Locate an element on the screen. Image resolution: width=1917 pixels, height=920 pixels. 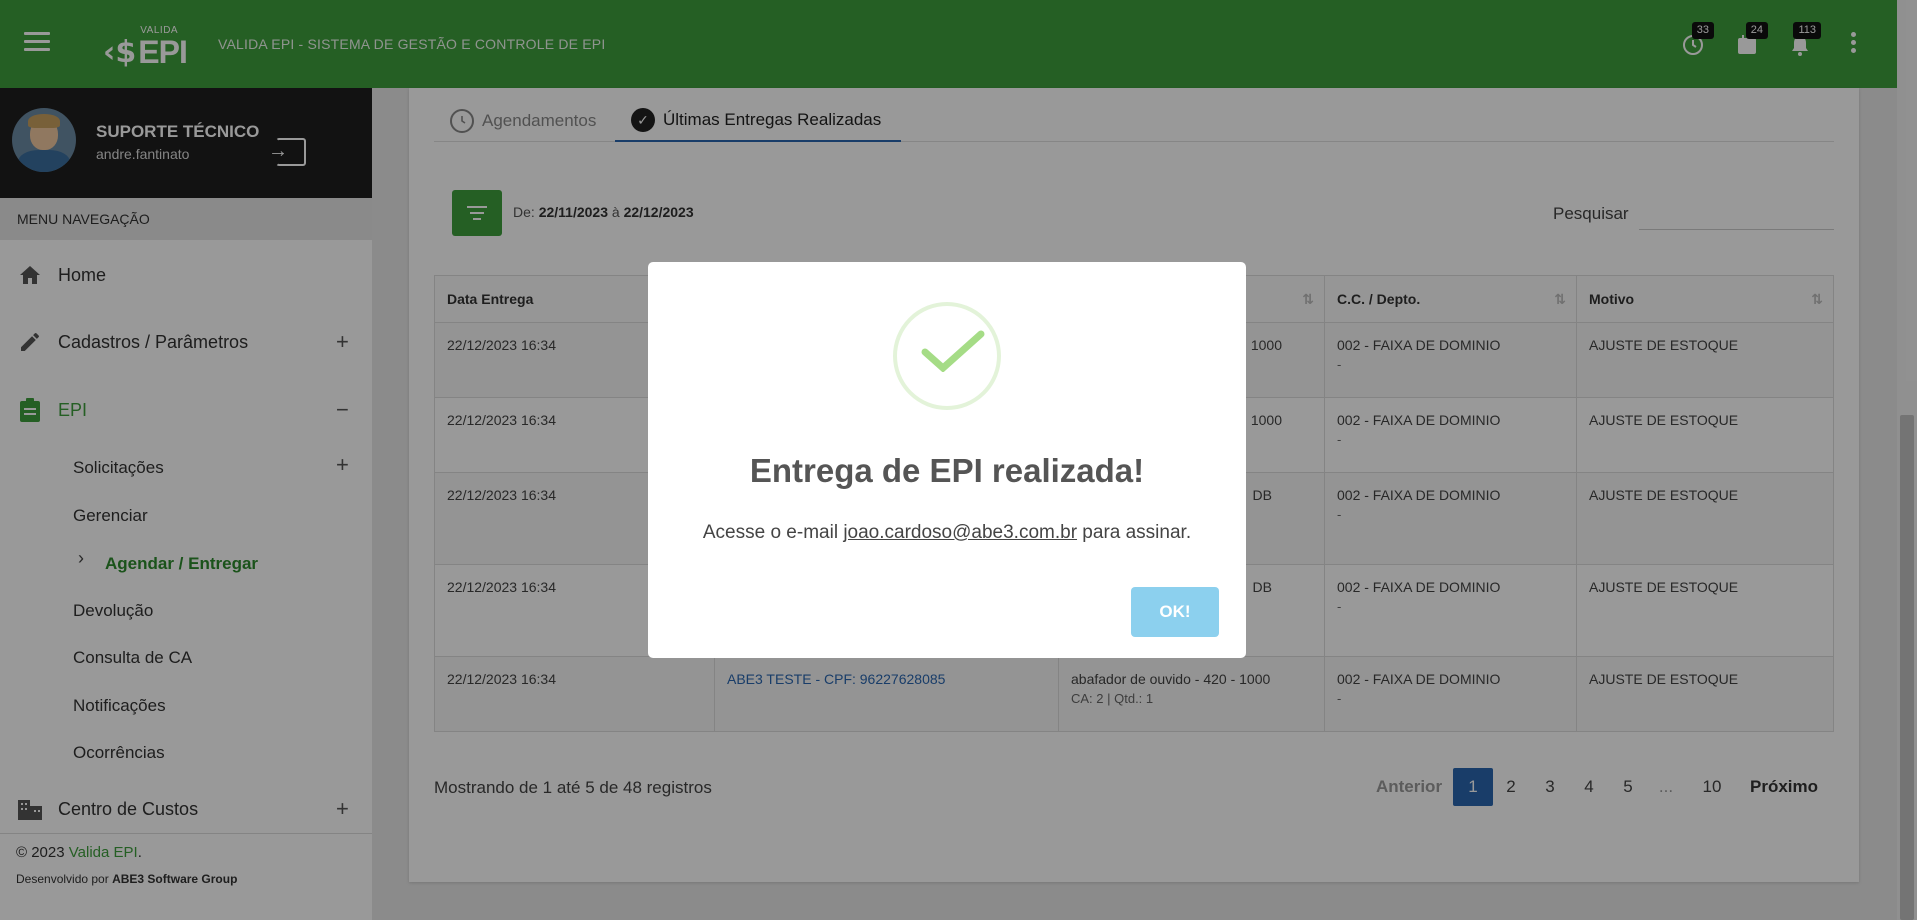
modal-title: Entrega de EPI realizada! is located at coordinates (947, 470).